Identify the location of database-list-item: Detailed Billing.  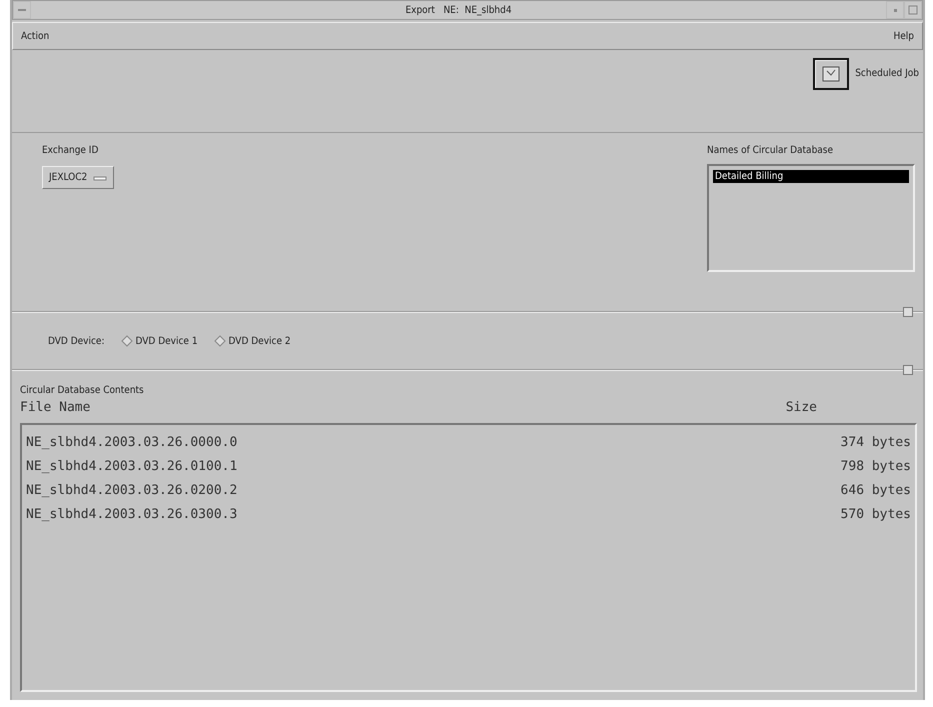
(811, 176).